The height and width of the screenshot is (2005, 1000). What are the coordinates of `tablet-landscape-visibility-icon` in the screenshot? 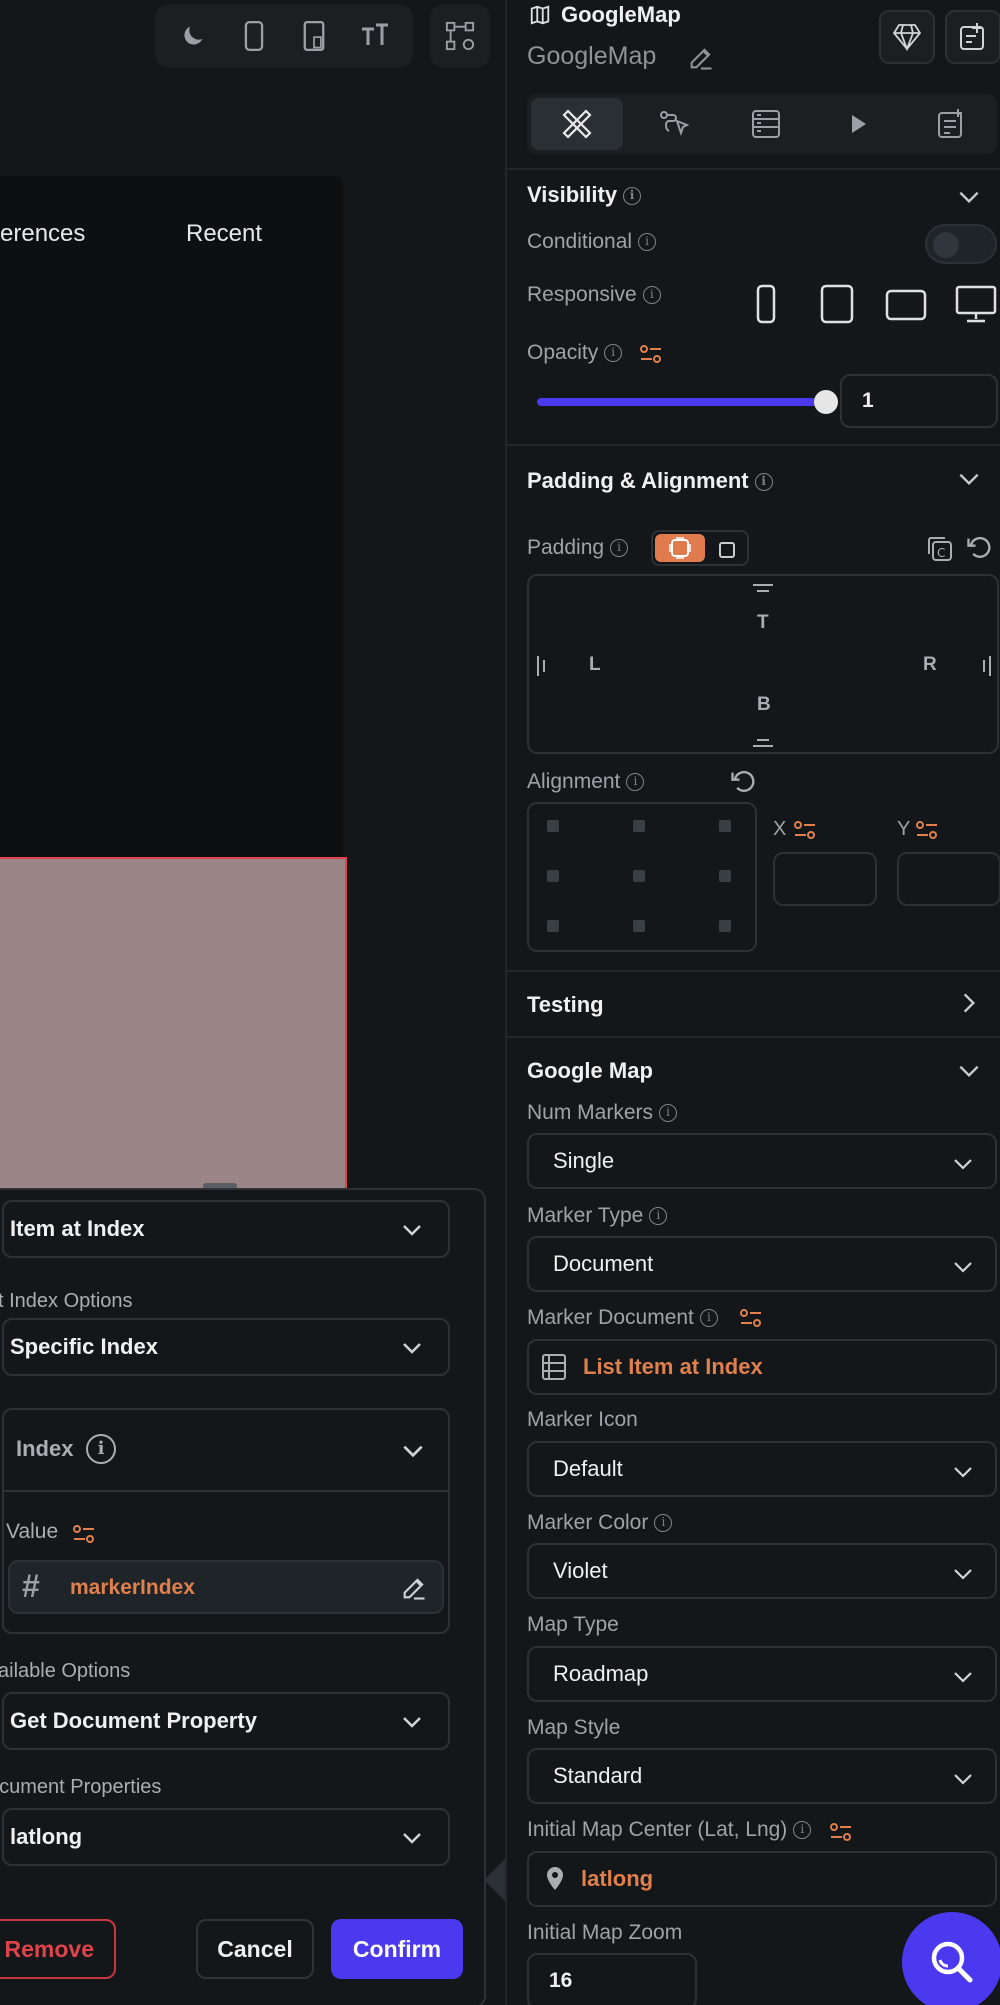 It's located at (906, 305).